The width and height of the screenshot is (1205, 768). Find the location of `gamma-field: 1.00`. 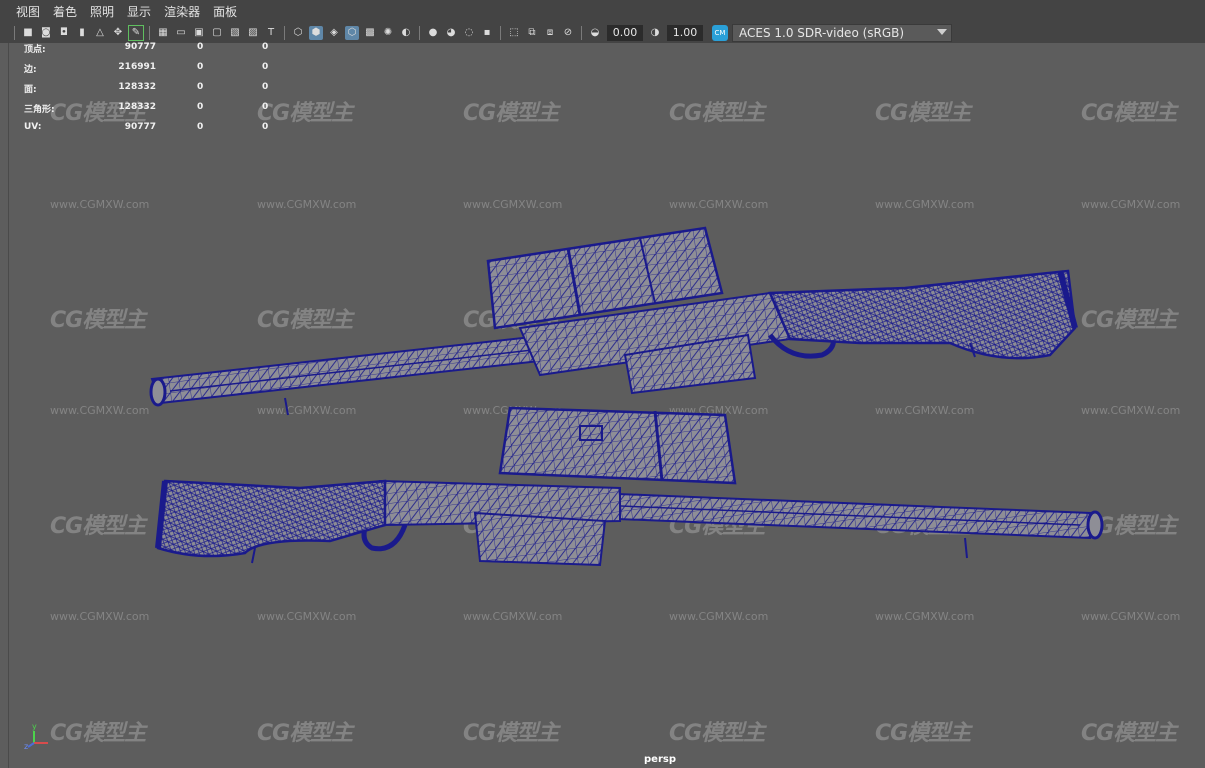

gamma-field: 1.00 is located at coordinates (685, 32).